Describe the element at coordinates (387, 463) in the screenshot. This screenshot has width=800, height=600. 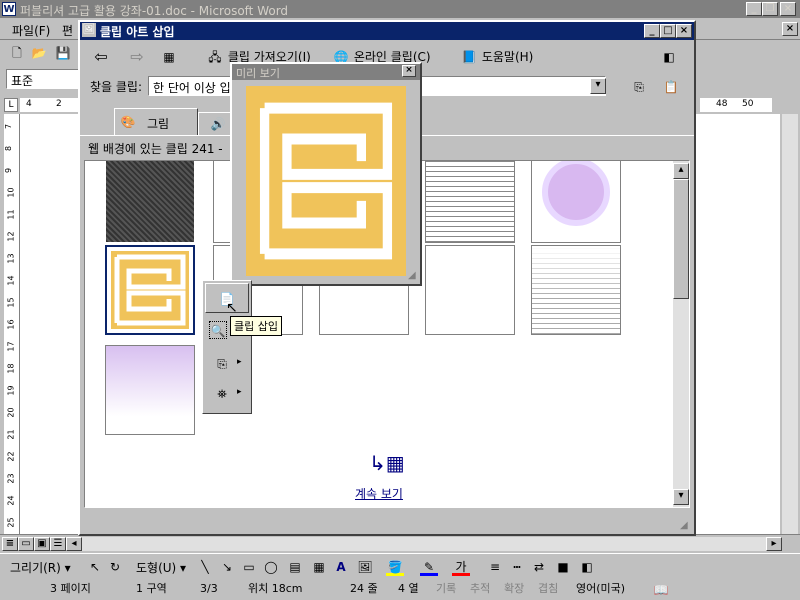
I see `more-clips-icon: ↳▦` at that location.